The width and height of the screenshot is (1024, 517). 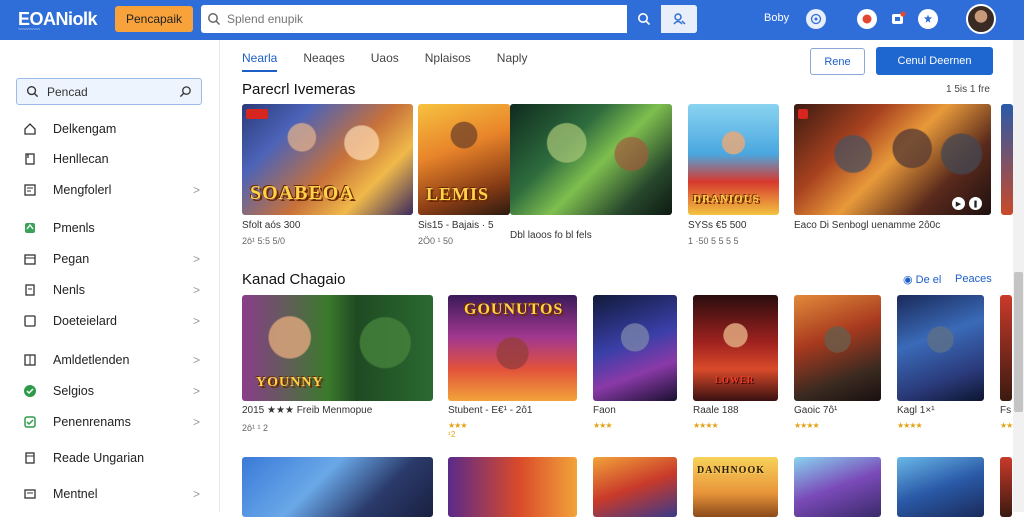 What do you see at coordinates (512, 348) in the screenshot?
I see `game-thumbnail: GOUNUTOS` at bounding box center [512, 348].